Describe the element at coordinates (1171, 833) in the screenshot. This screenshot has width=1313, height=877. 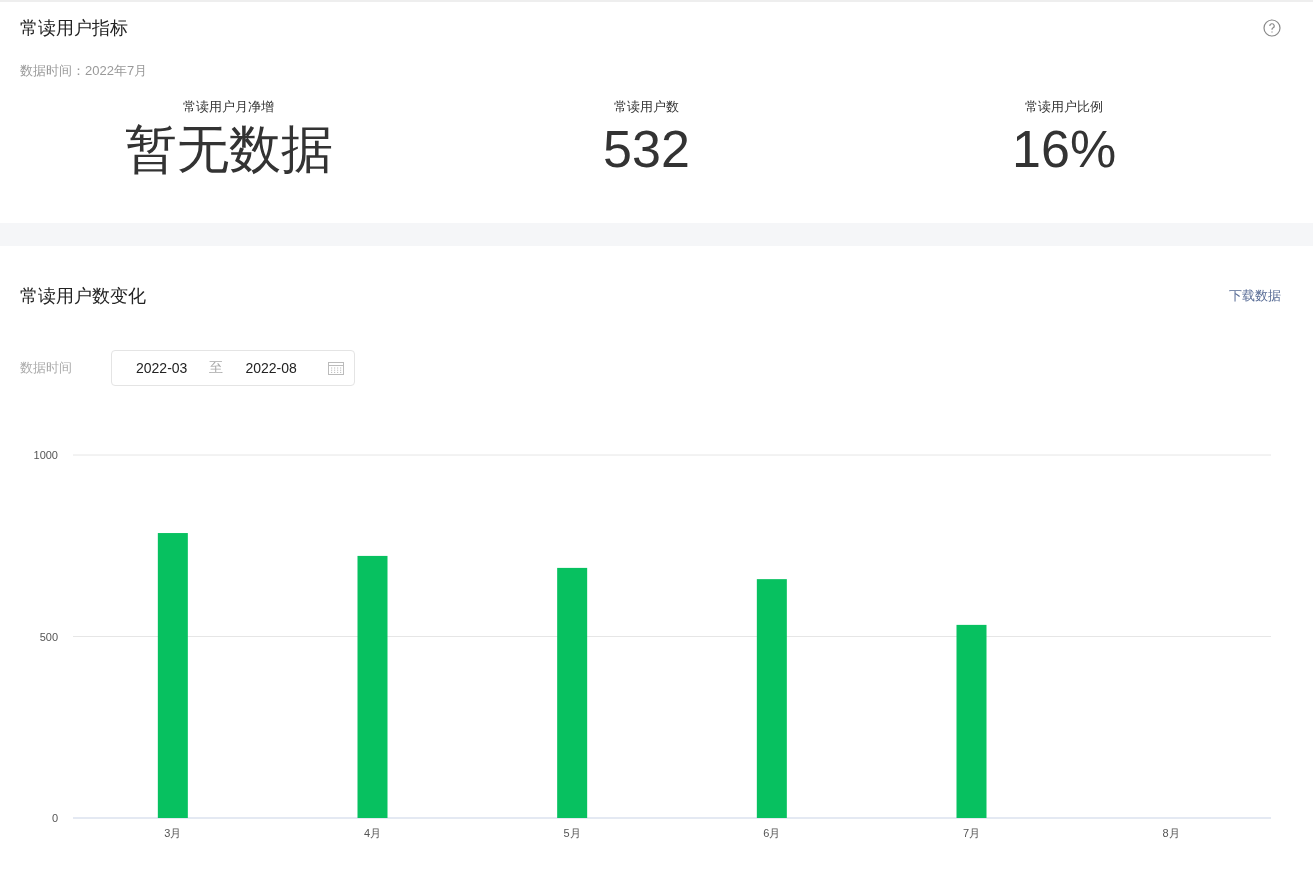
I see `x-axis-label: 8月` at that location.